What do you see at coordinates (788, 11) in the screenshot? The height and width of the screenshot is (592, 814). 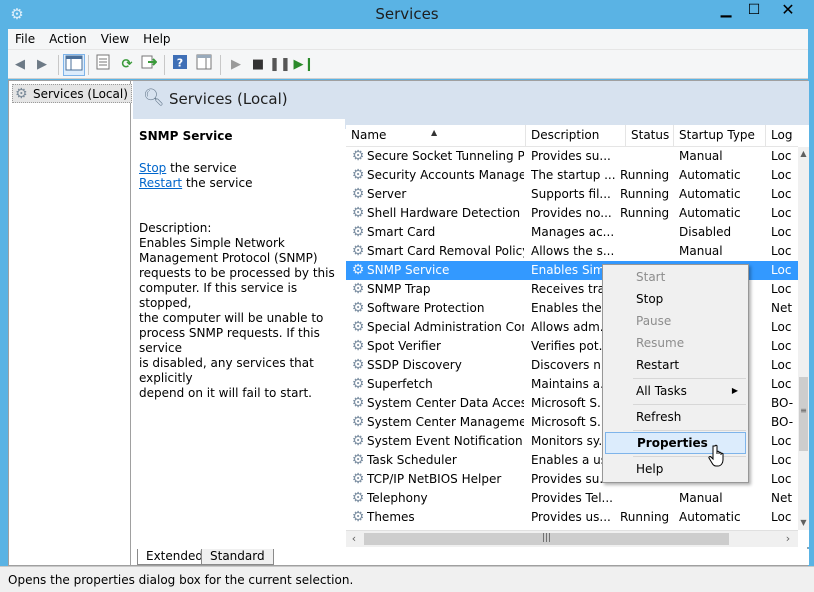 I see `close-button: ✕` at bounding box center [788, 11].